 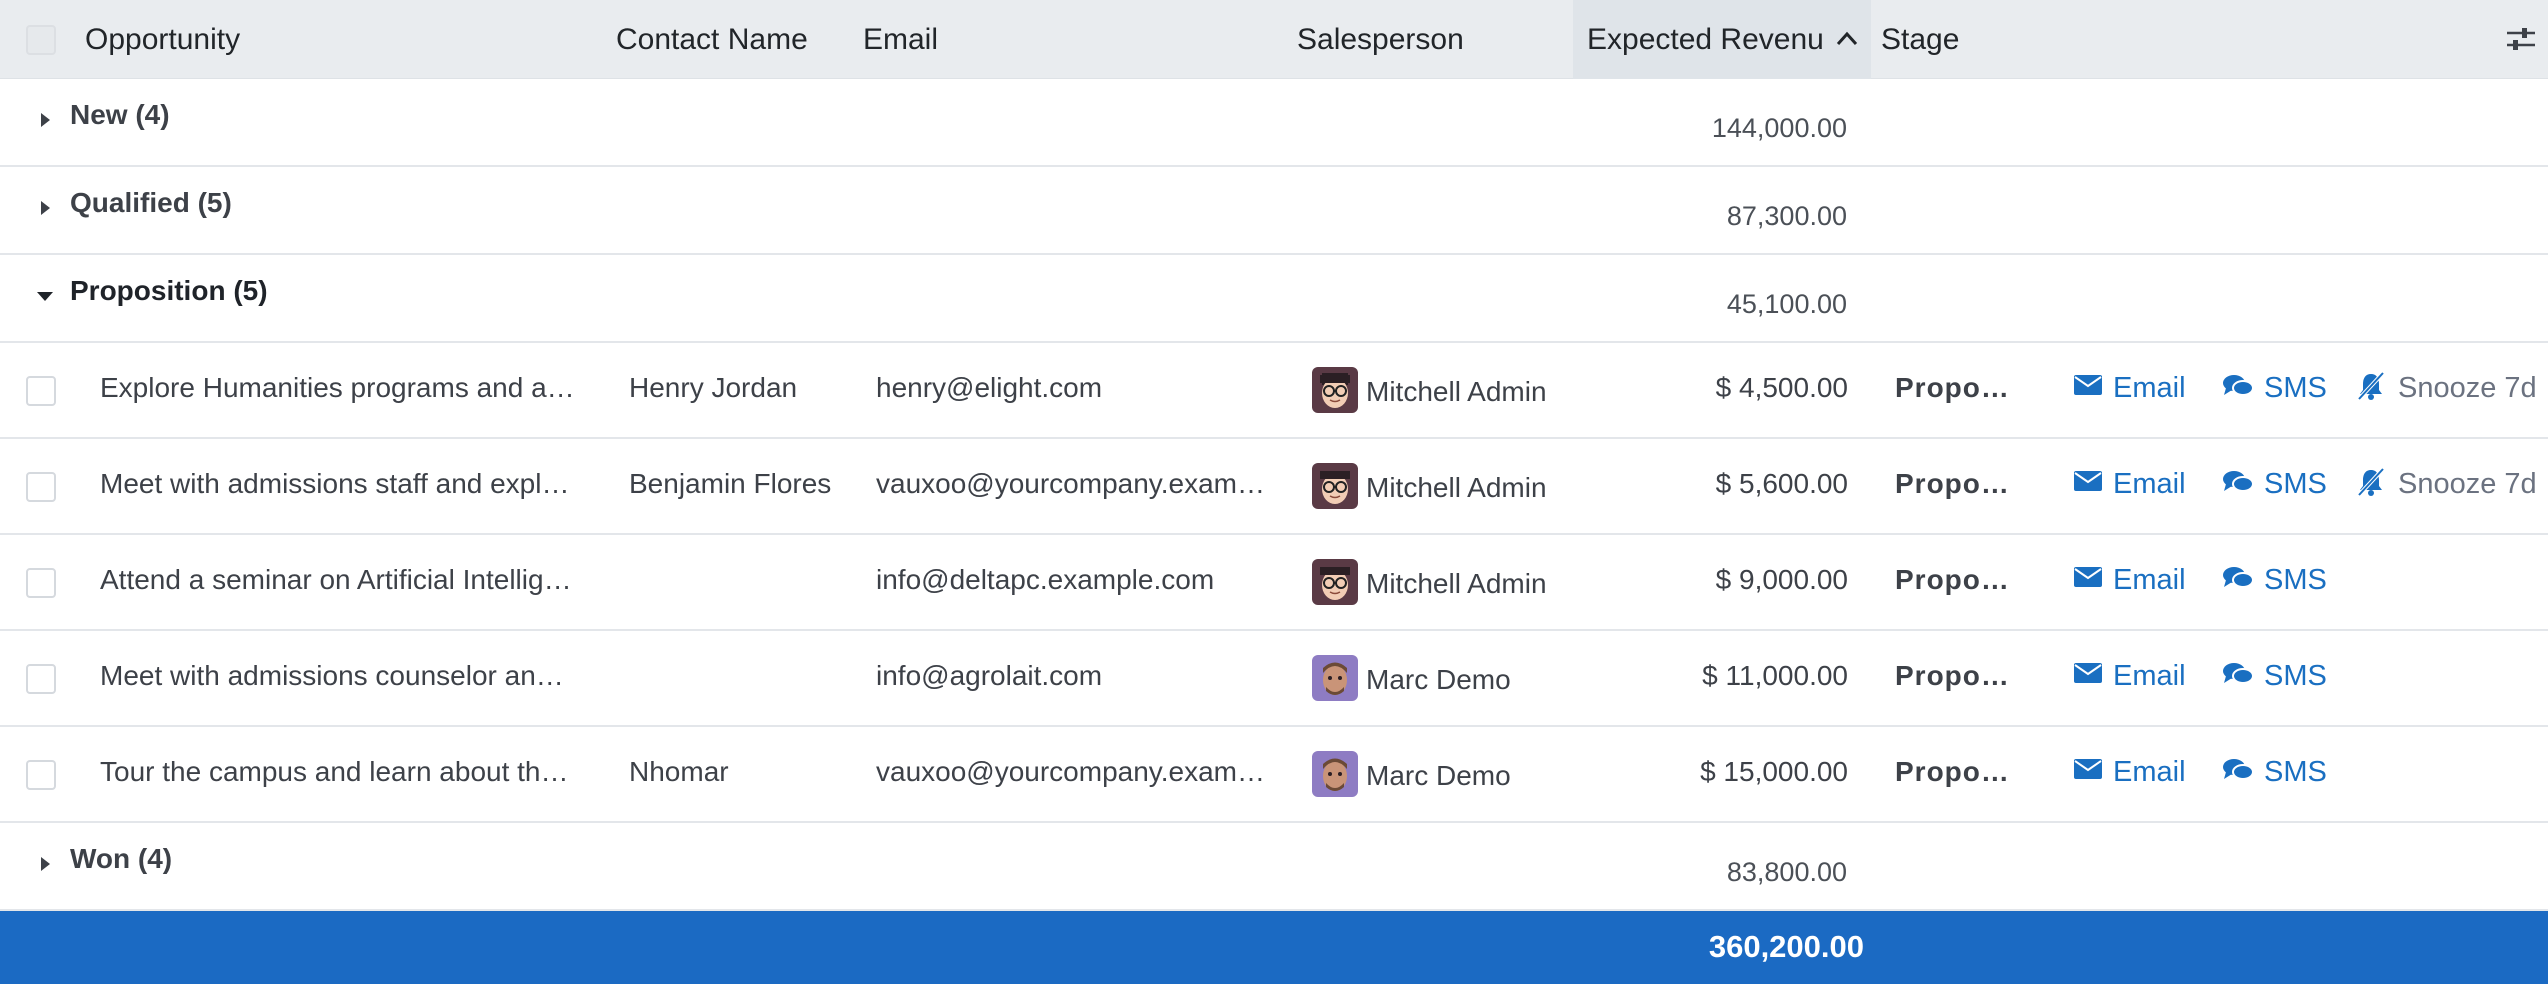 What do you see at coordinates (2371, 482) in the screenshot?
I see `bell-slash-icon` at bounding box center [2371, 482].